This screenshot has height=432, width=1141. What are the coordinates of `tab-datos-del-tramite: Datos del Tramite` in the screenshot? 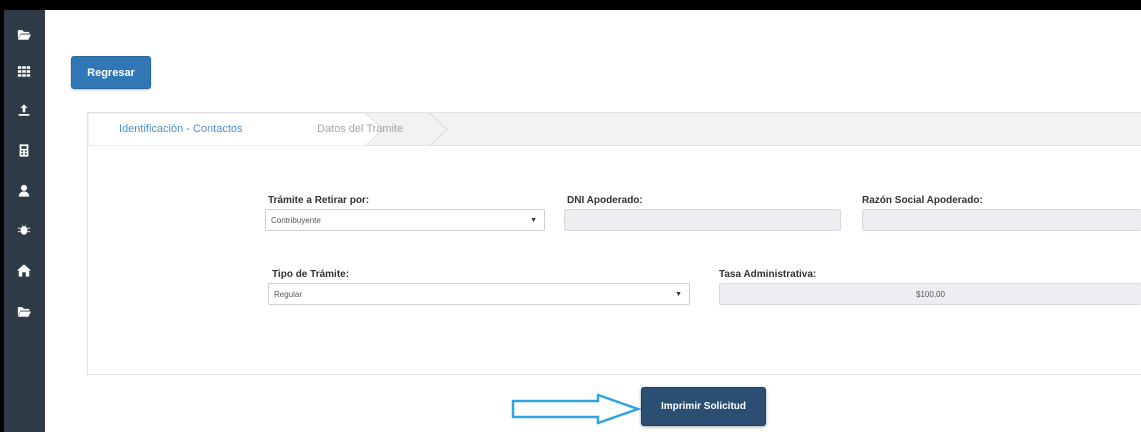 It's located at (360, 129).